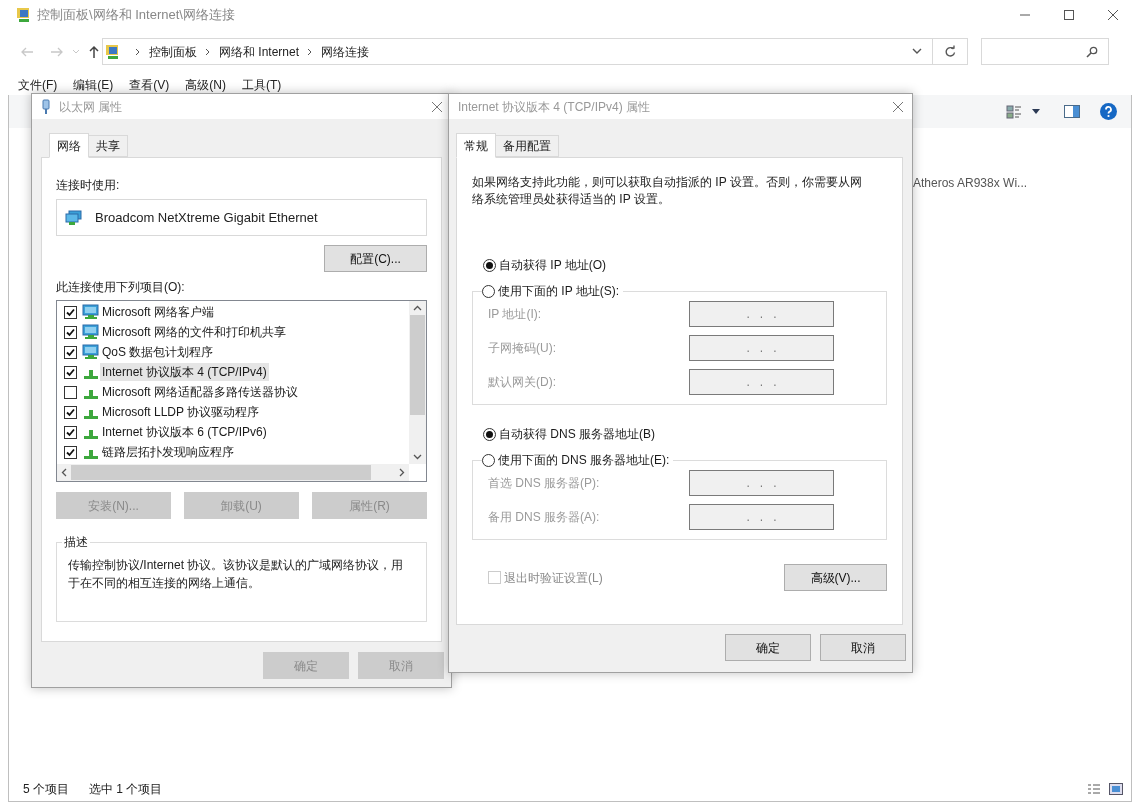 The image size is (1139, 812). Describe the element at coordinates (1108, 111) in the screenshot. I see `help-icon` at that location.